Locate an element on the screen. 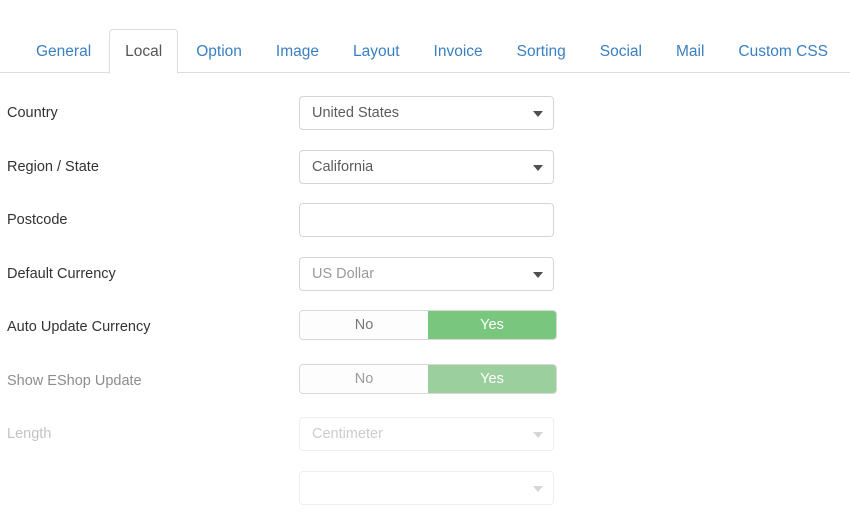 Image resolution: width=850 pixels, height=519 pixels. postcode-control is located at coordinates (426, 220).